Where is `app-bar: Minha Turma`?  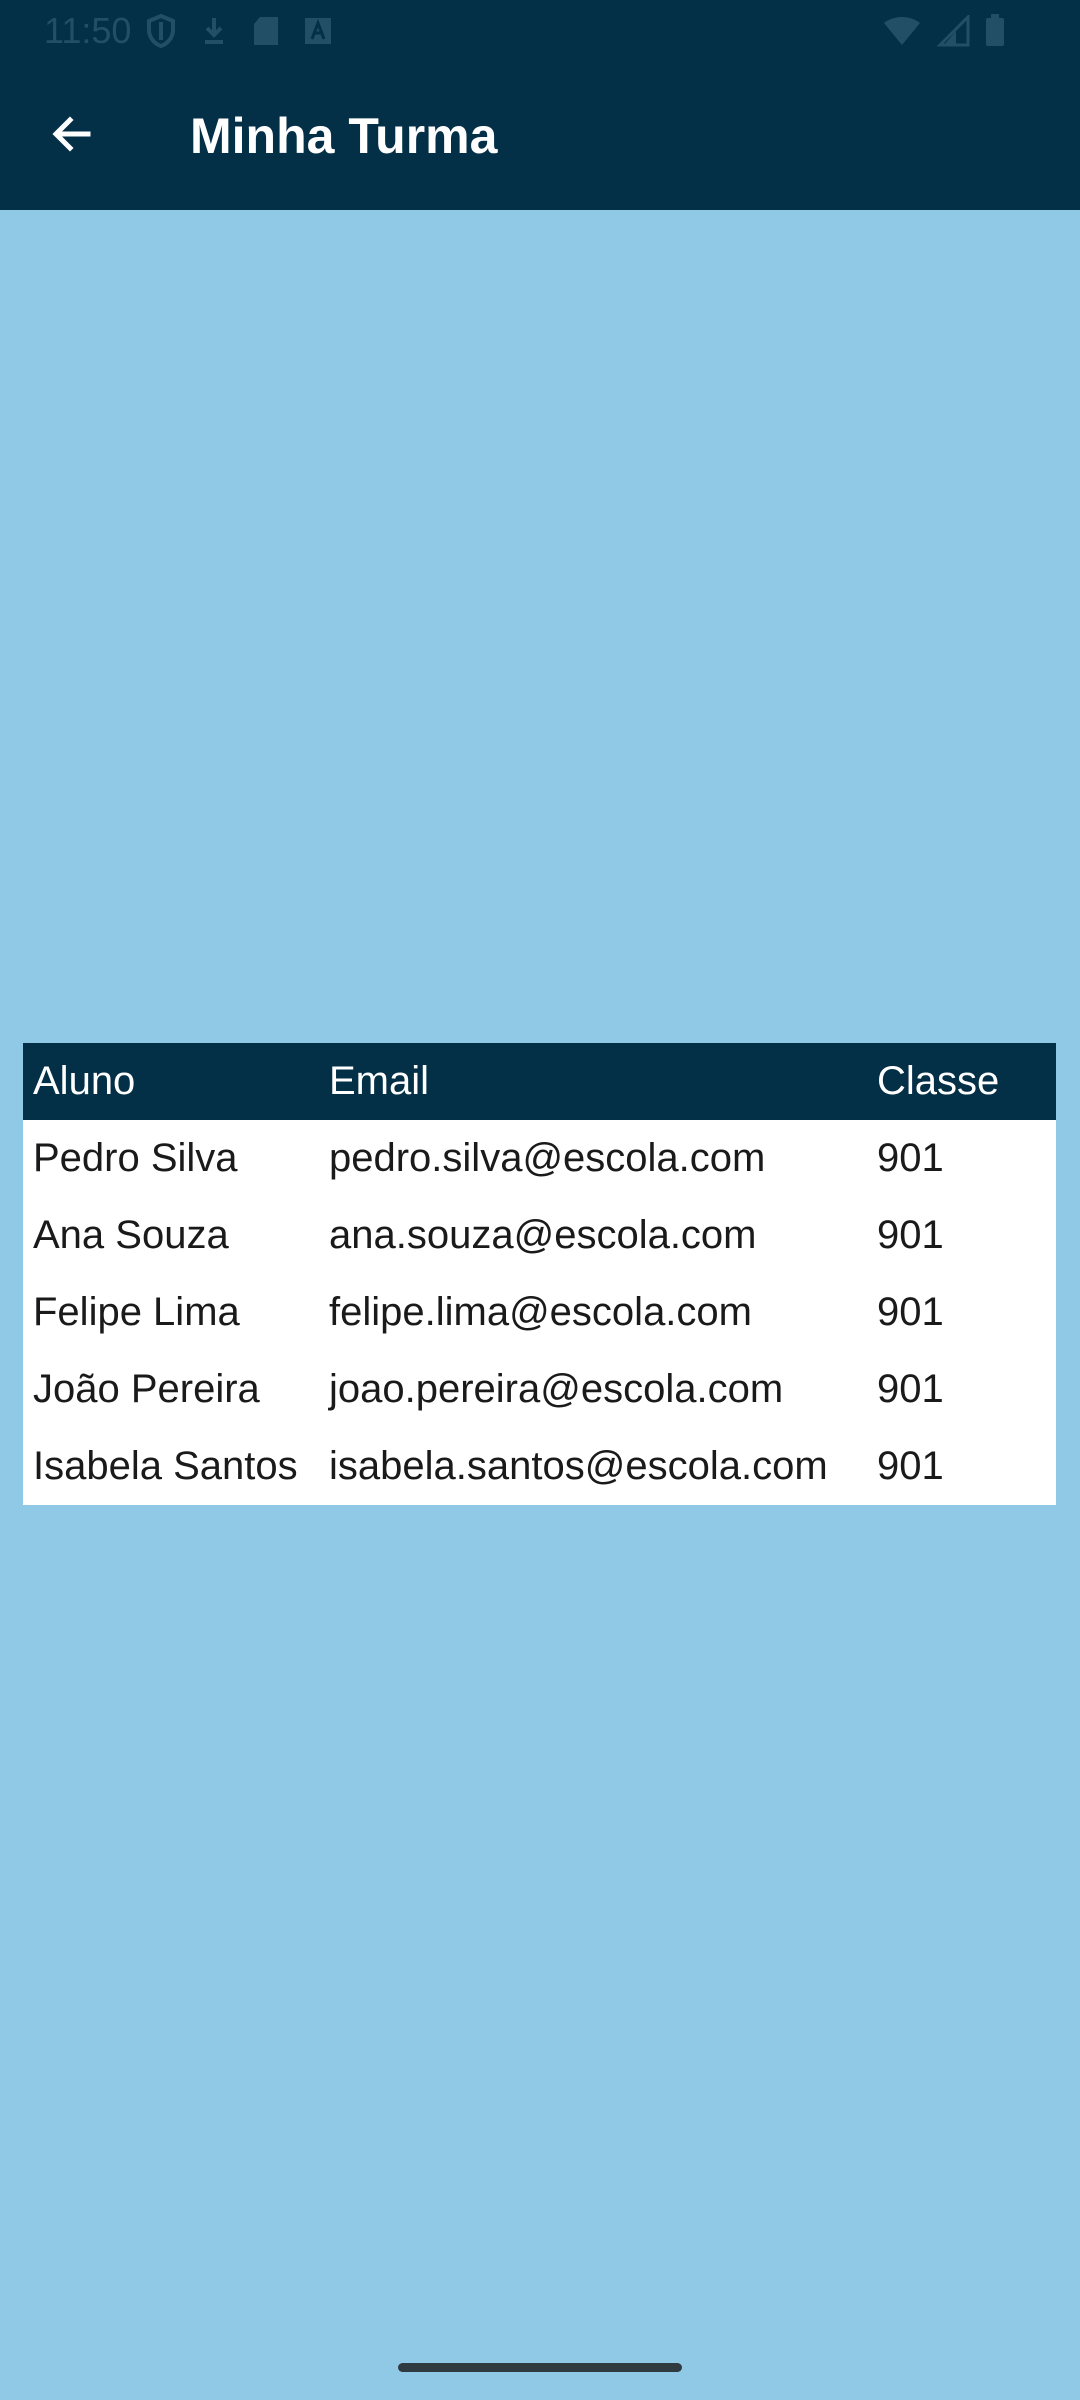 app-bar: Minha Turma is located at coordinates (540, 136).